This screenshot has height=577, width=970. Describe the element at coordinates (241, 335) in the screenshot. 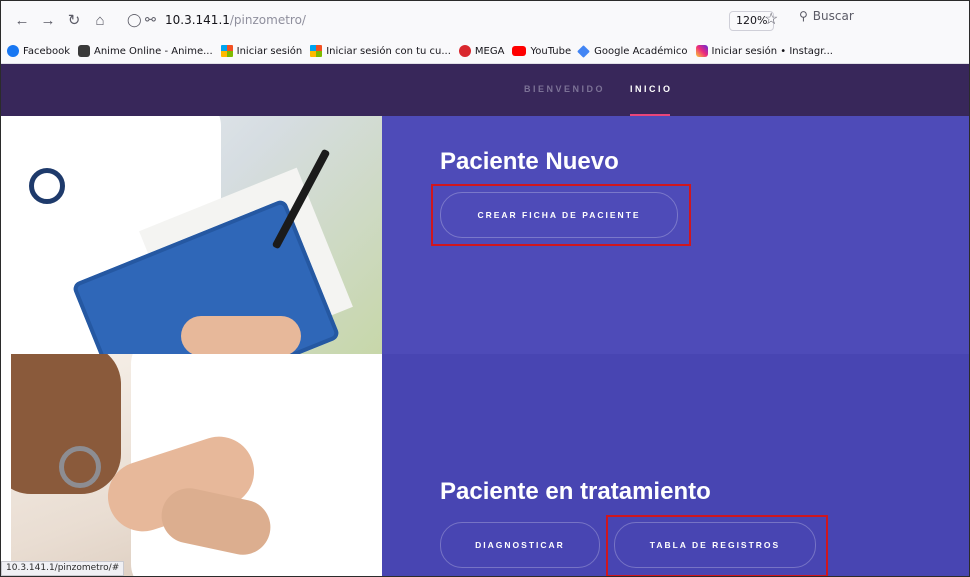

I see `hand` at that location.